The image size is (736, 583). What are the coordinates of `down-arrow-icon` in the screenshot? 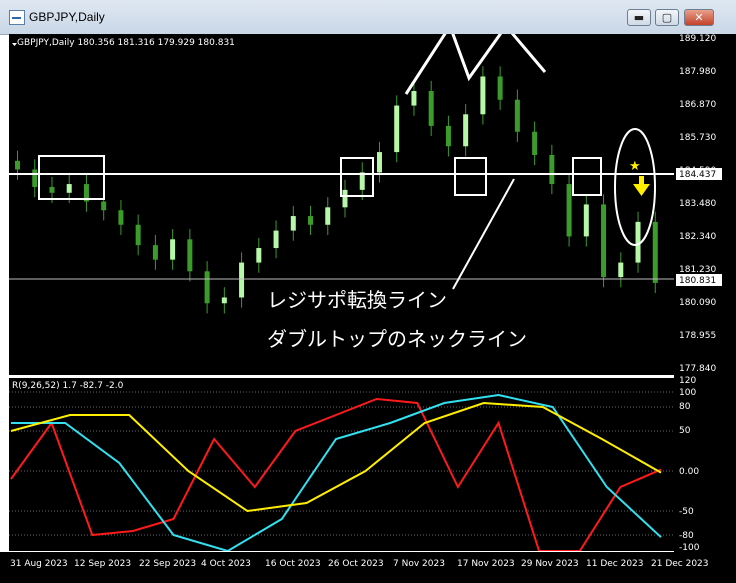 It's located at (641, 186).